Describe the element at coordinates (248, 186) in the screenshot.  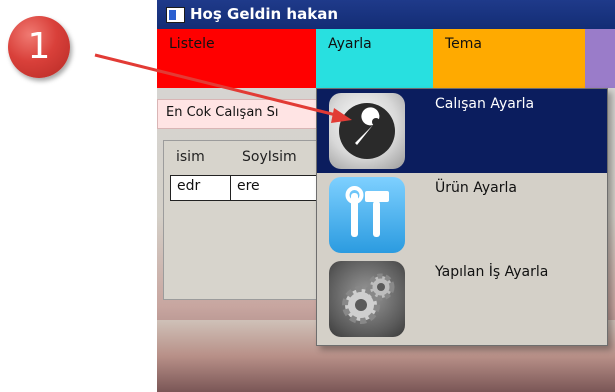
I see `cell-text: ere` at that location.